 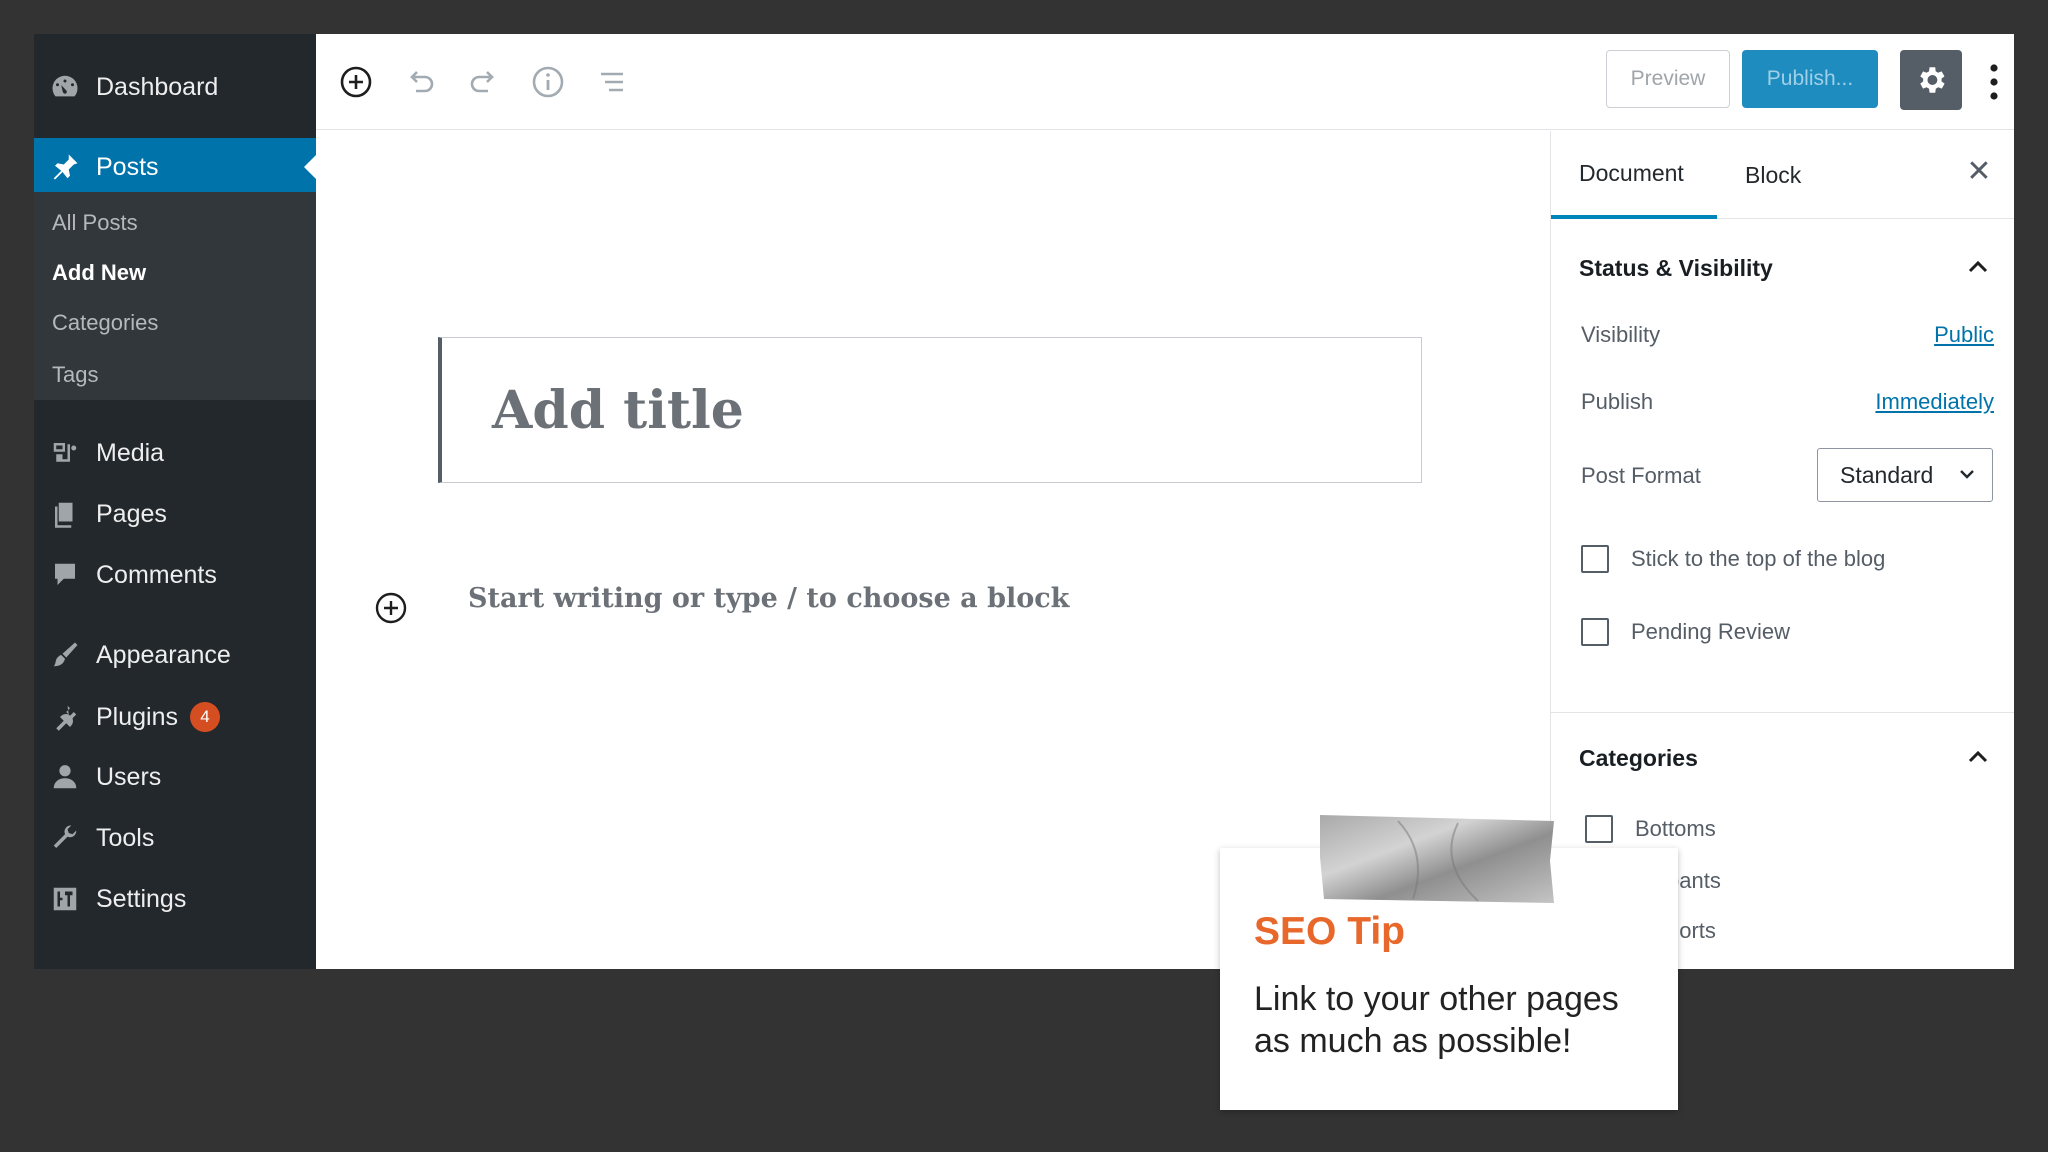 I want to click on comments-icon, so click(x=65, y=575).